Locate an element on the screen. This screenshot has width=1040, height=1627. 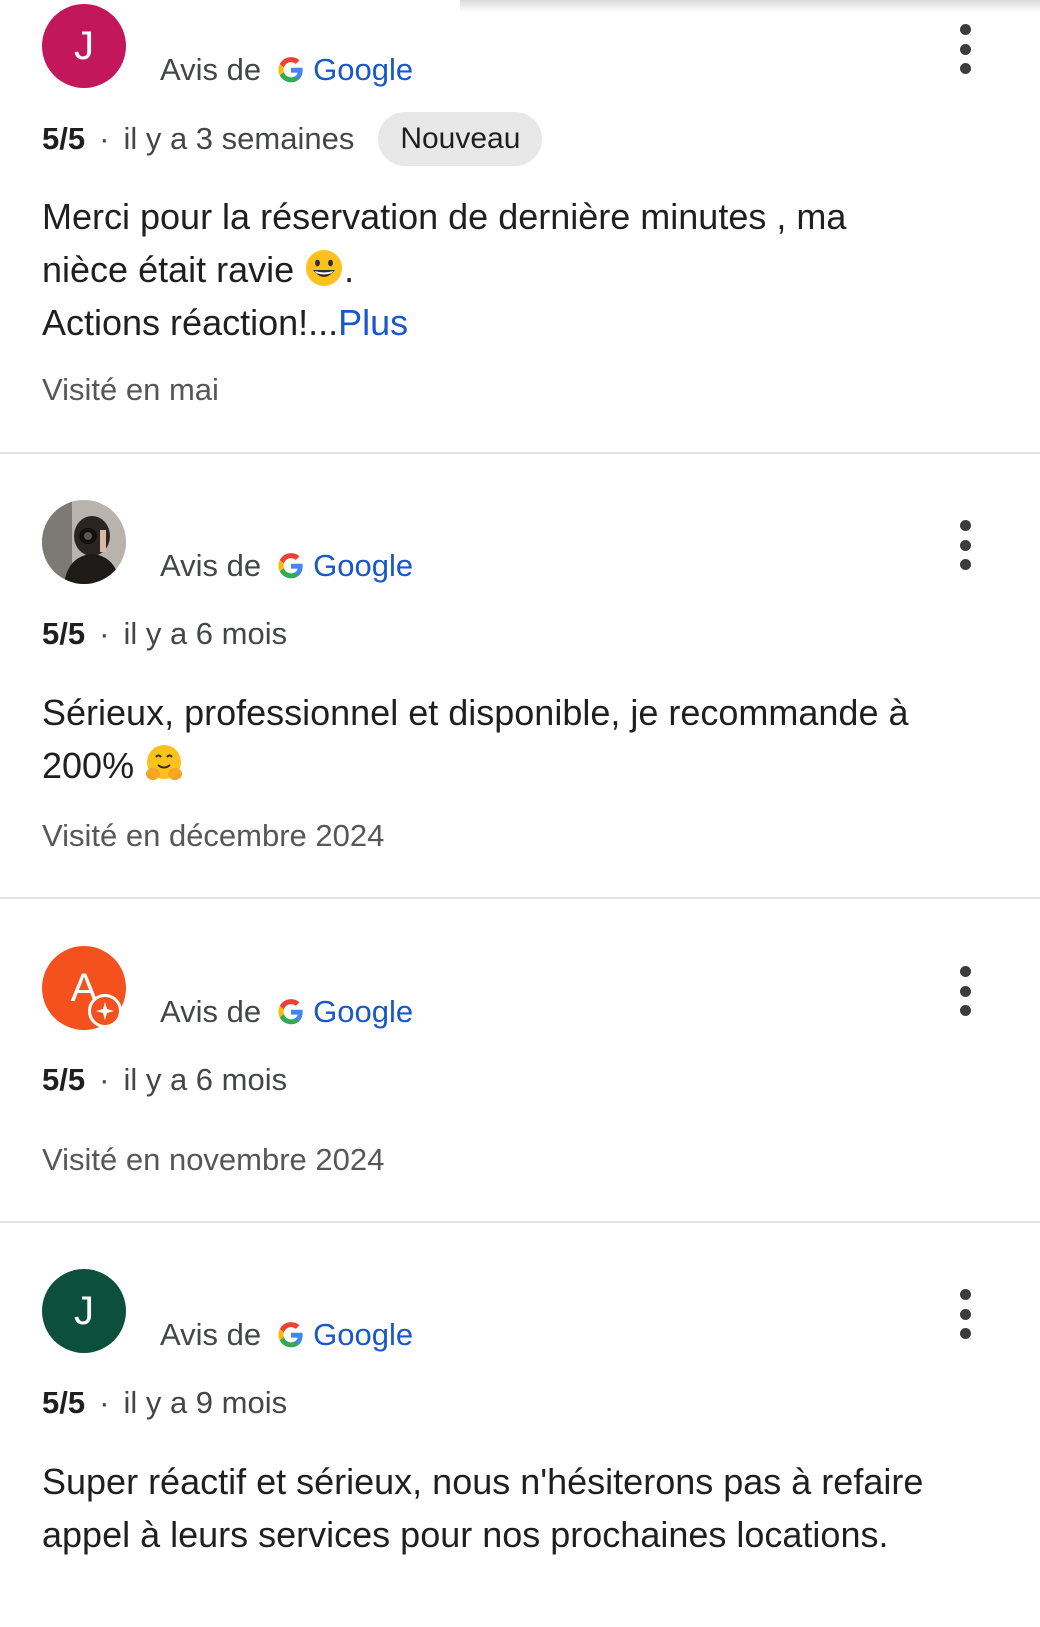
review-meta: 5/5 · il y a 9 mois is located at coordinates (164, 1403).